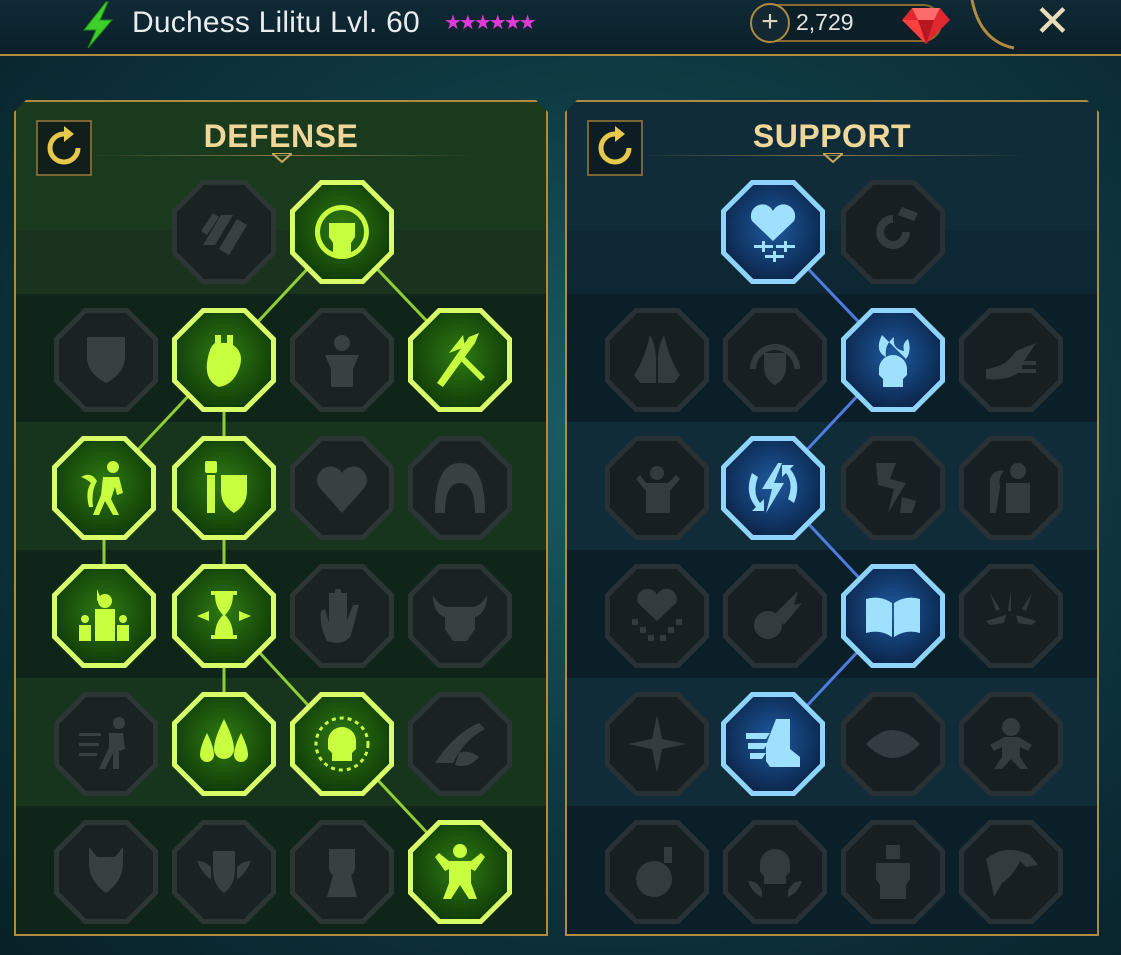 The image size is (1121, 955). What do you see at coordinates (770, 23) in the screenshot?
I see `add-gems-button: +` at bounding box center [770, 23].